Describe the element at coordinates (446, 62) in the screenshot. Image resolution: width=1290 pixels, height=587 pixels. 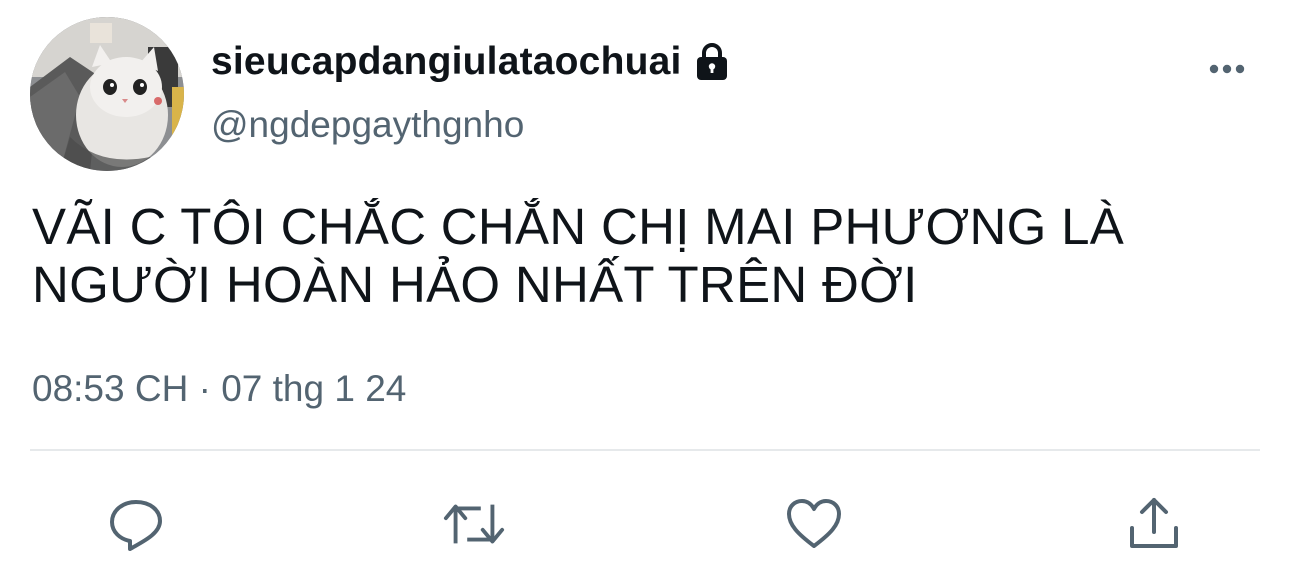
I see `display-name: sieucapdangiulataochuai` at that location.